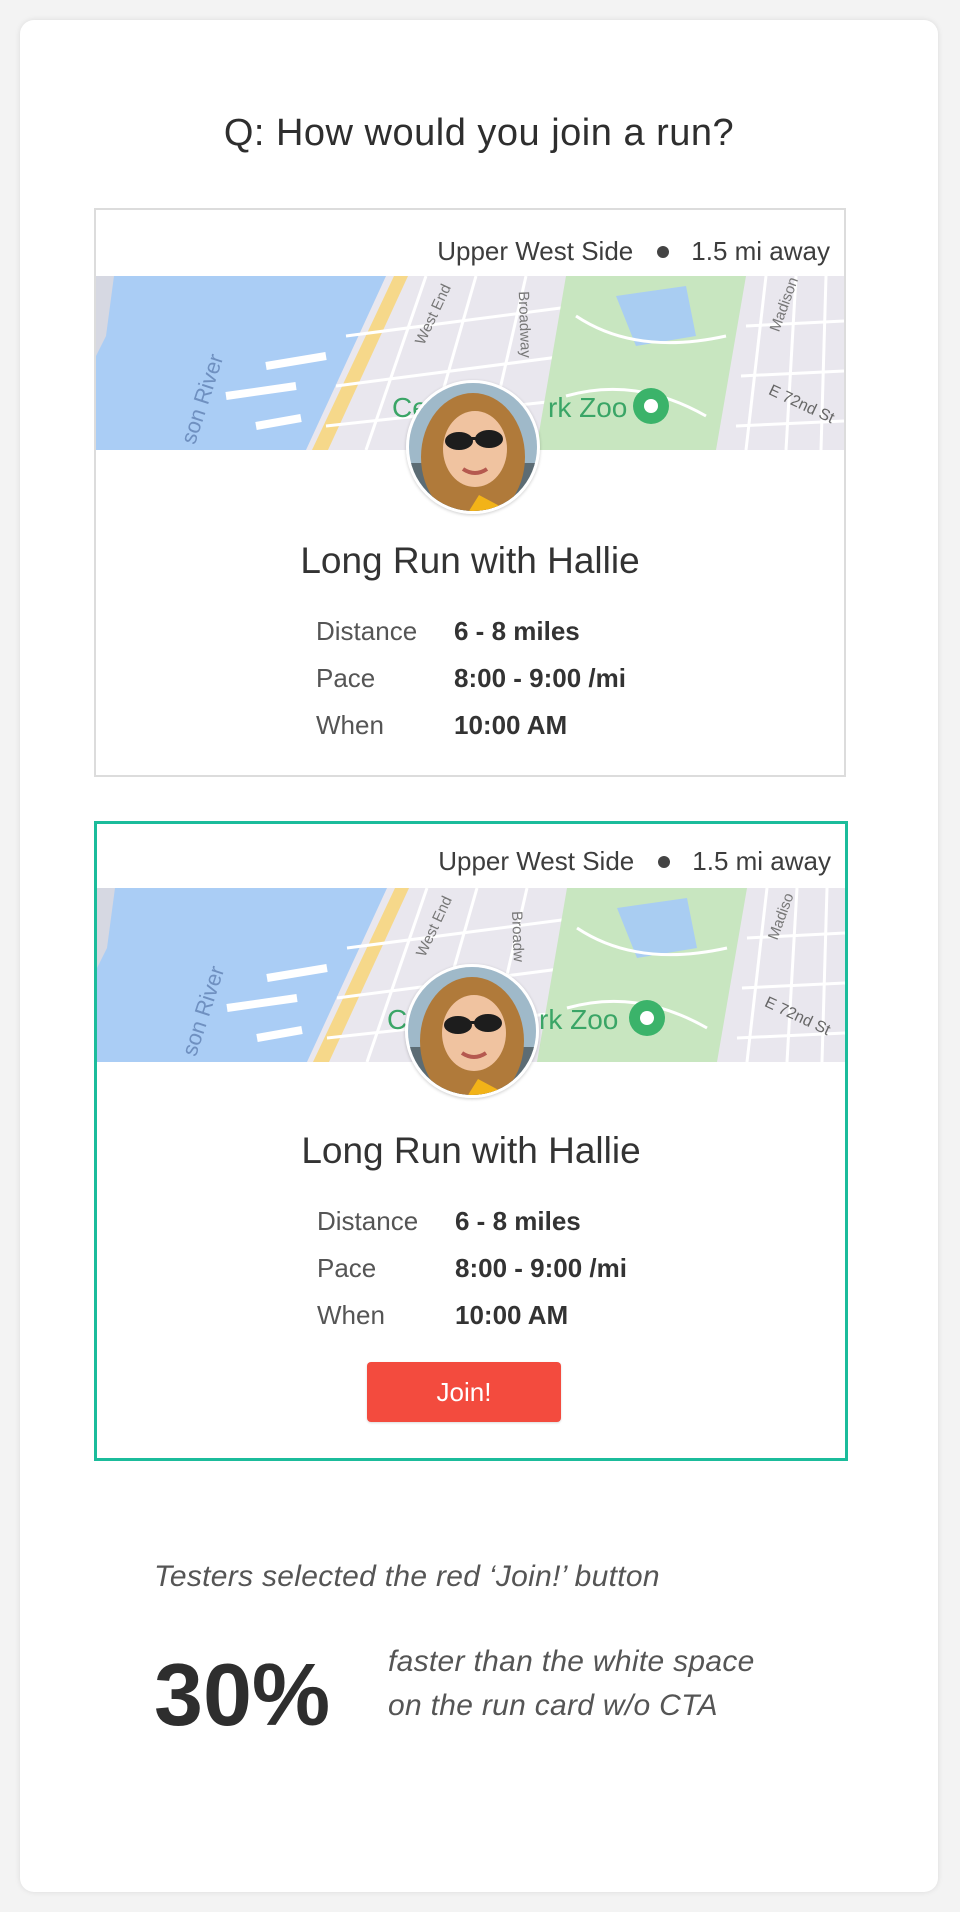 This screenshot has width=960, height=1912. I want to click on stat-value: 30%, so click(242, 1694).